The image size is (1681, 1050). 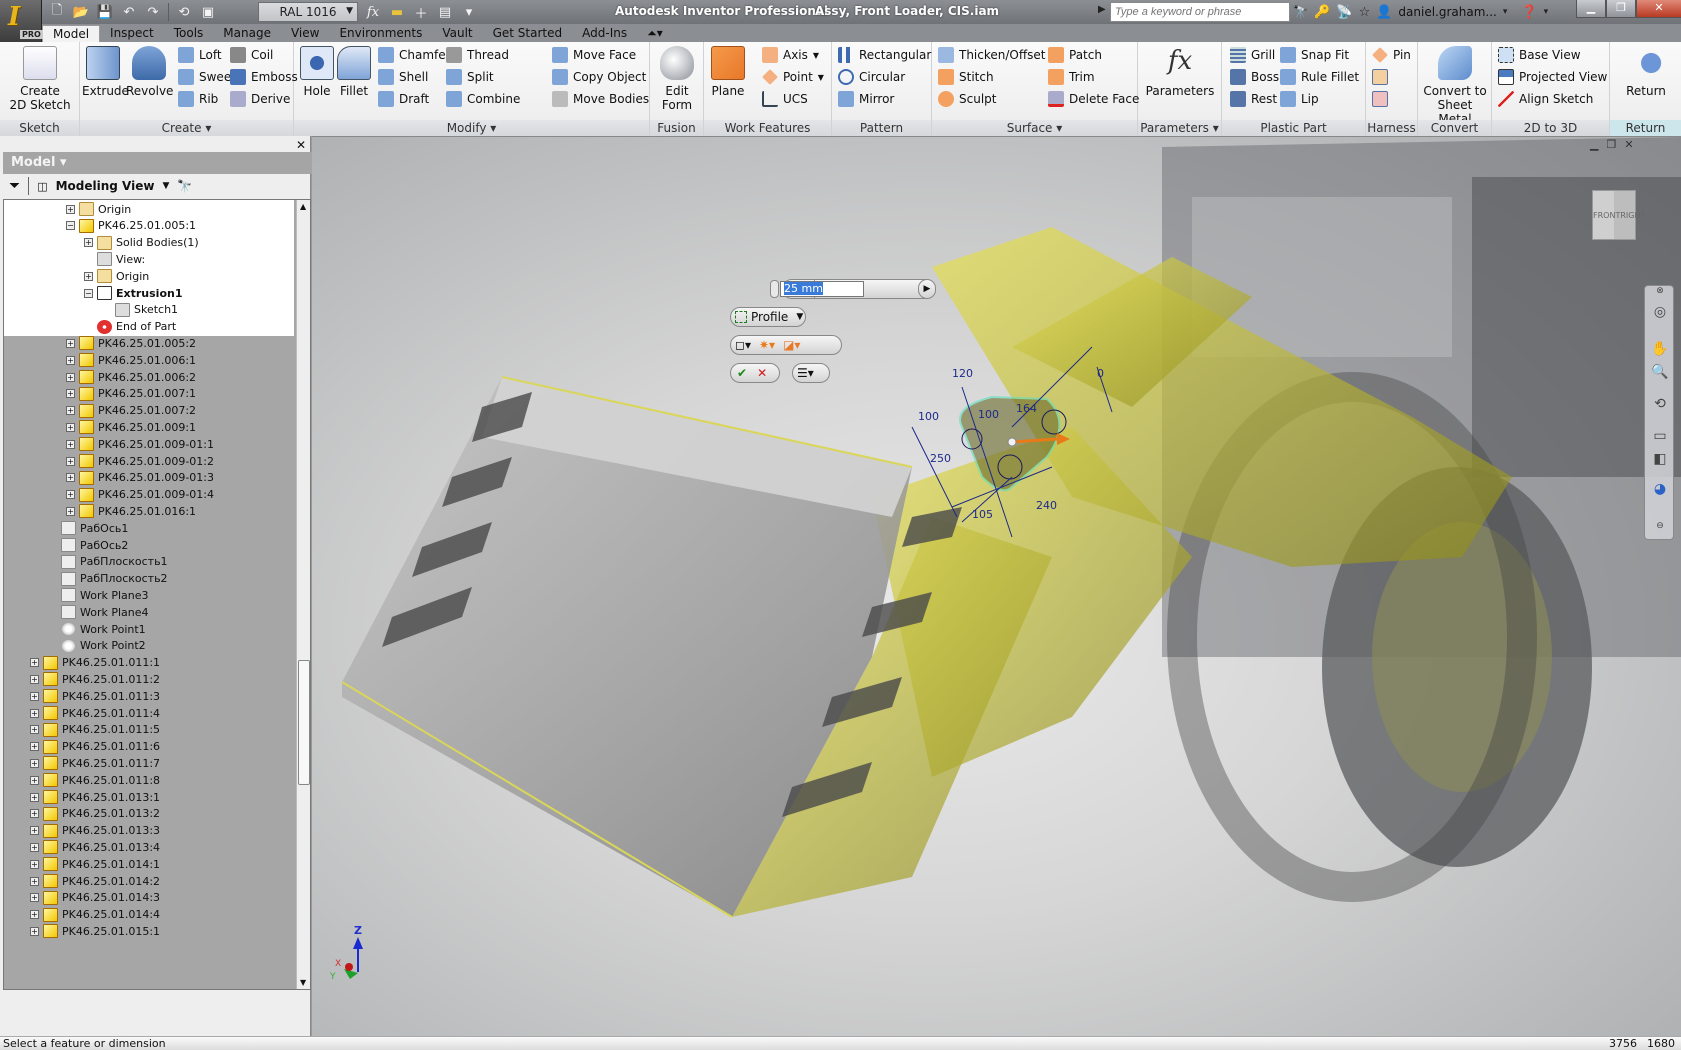 What do you see at coordinates (149, 629) in the screenshot?
I see `tree-item: Work Point1` at bounding box center [149, 629].